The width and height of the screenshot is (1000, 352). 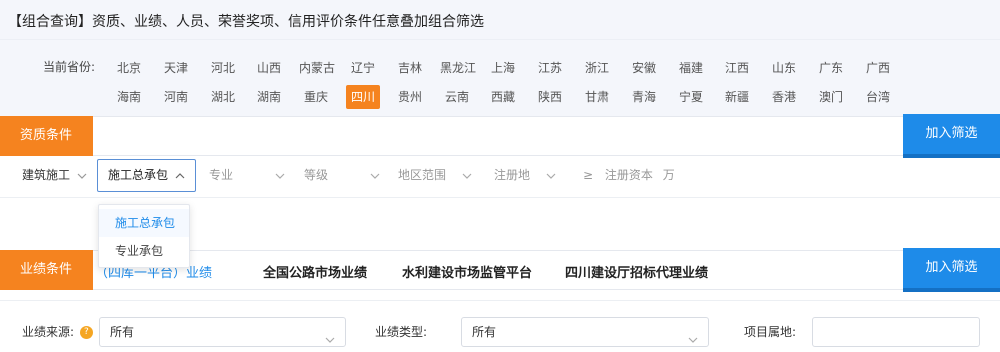 What do you see at coordinates (46, 136) in the screenshot?
I see `qualification-tag: 资质条件` at bounding box center [46, 136].